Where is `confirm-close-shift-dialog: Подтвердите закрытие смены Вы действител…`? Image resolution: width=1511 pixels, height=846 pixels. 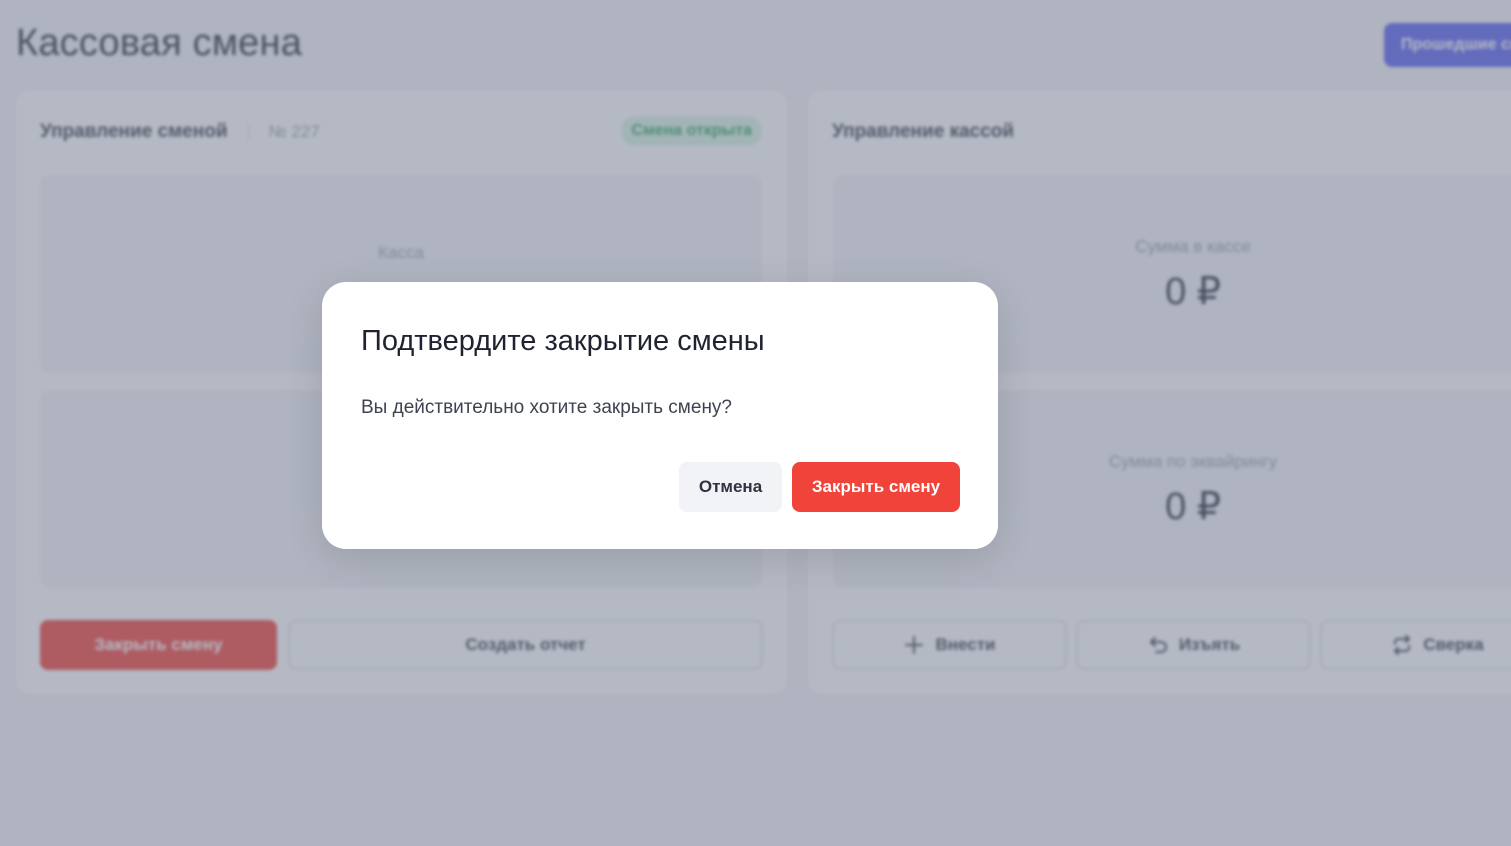
confirm-close-shift-dialog: Подтвердите закрытие смены Вы действител… is located at coordinates (660, 415).